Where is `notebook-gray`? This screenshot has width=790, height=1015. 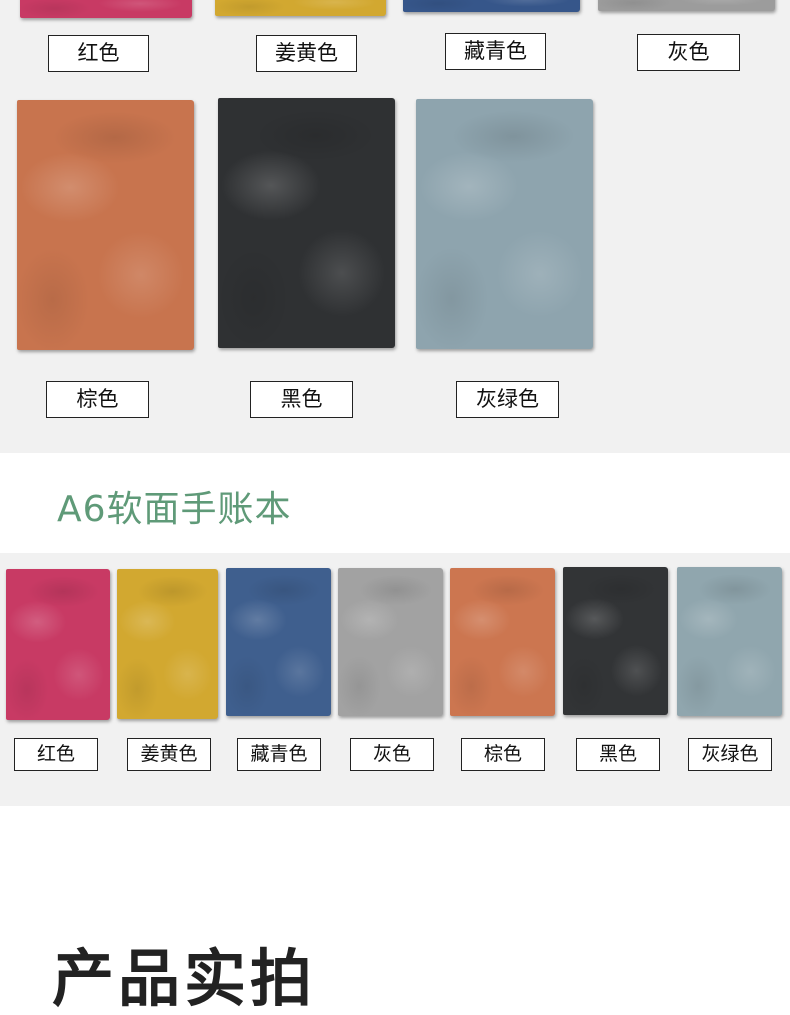
notebook-gray is located at coordinates (686, 5).